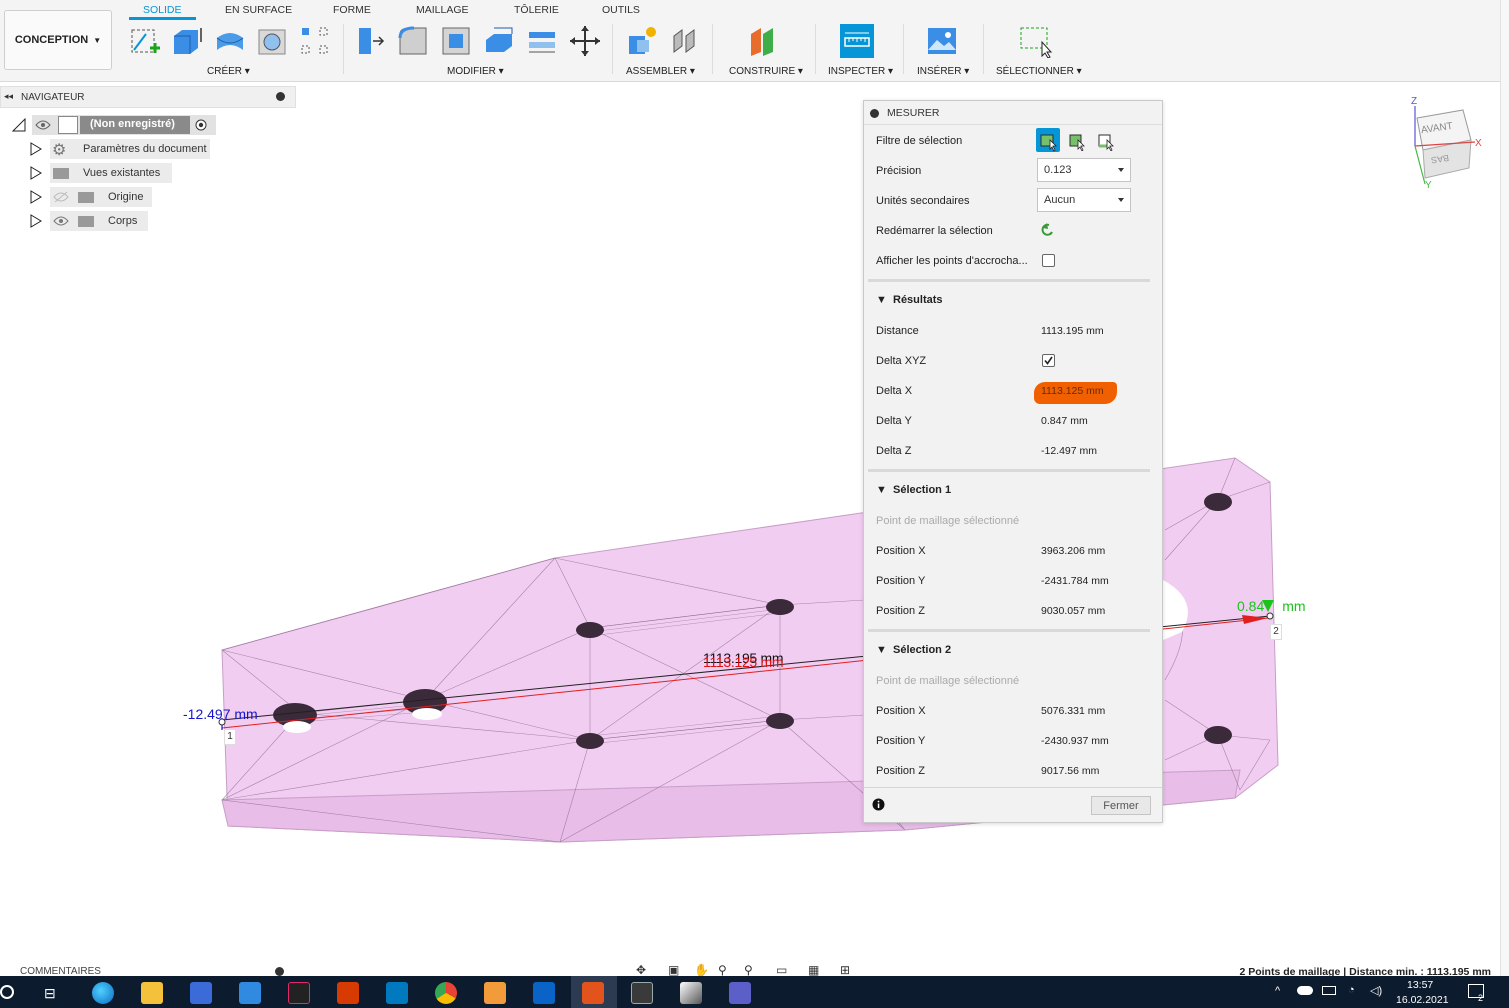 The height and width of the screenshot is (1008, 1509). What do you see at coordinates (874, 113) in the screenshot?
I see `collapse-icon` at bounding box center [874, 113].